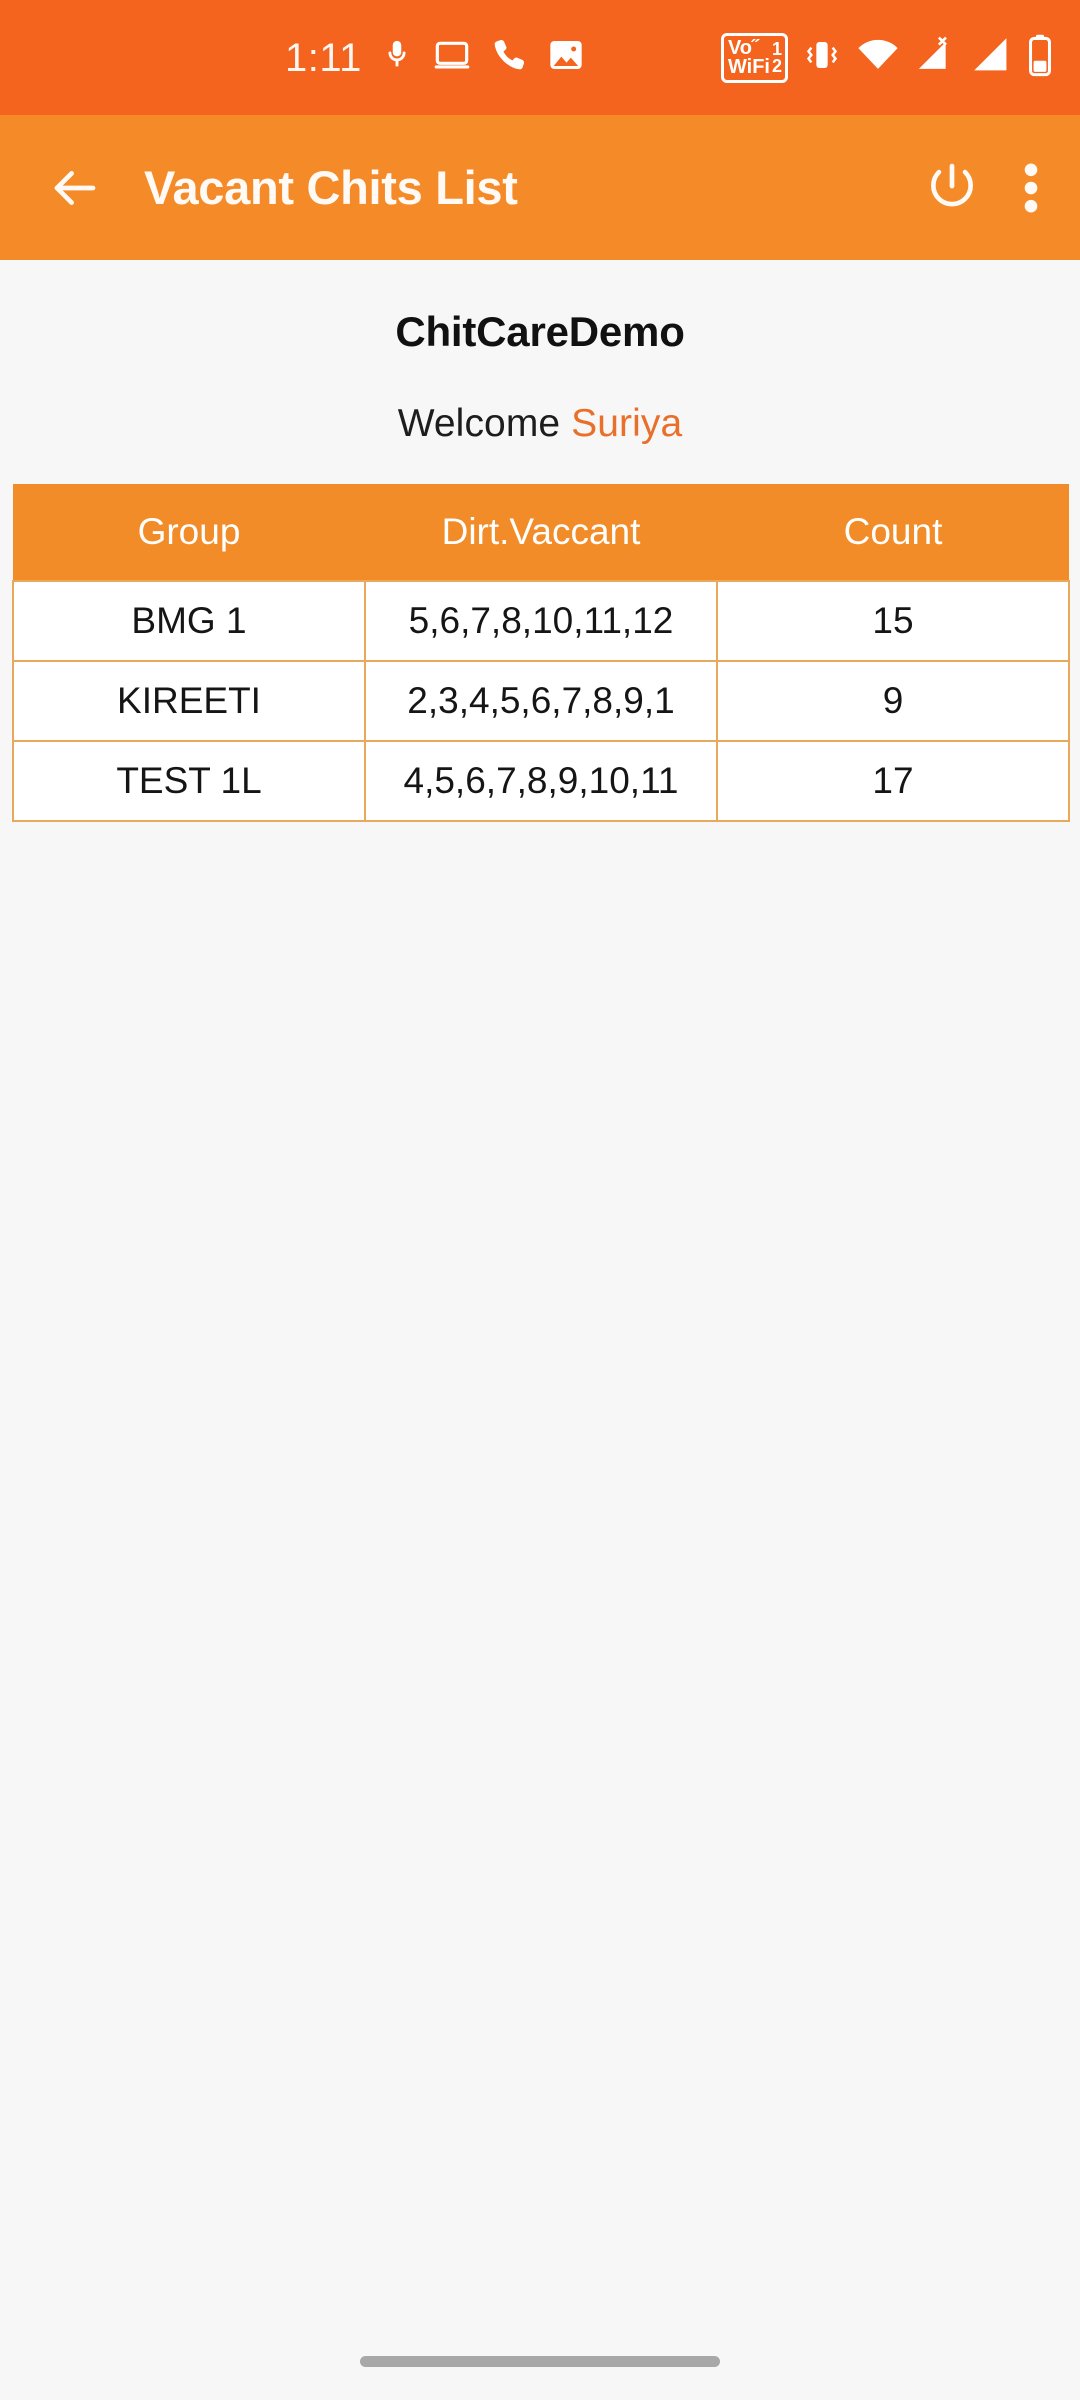 The image size is (1080, 2400). What do you see at coordinates (189, 781) in the screenshot?
I see `cell-group: TEST 1L` at bounding box center [189, 781].